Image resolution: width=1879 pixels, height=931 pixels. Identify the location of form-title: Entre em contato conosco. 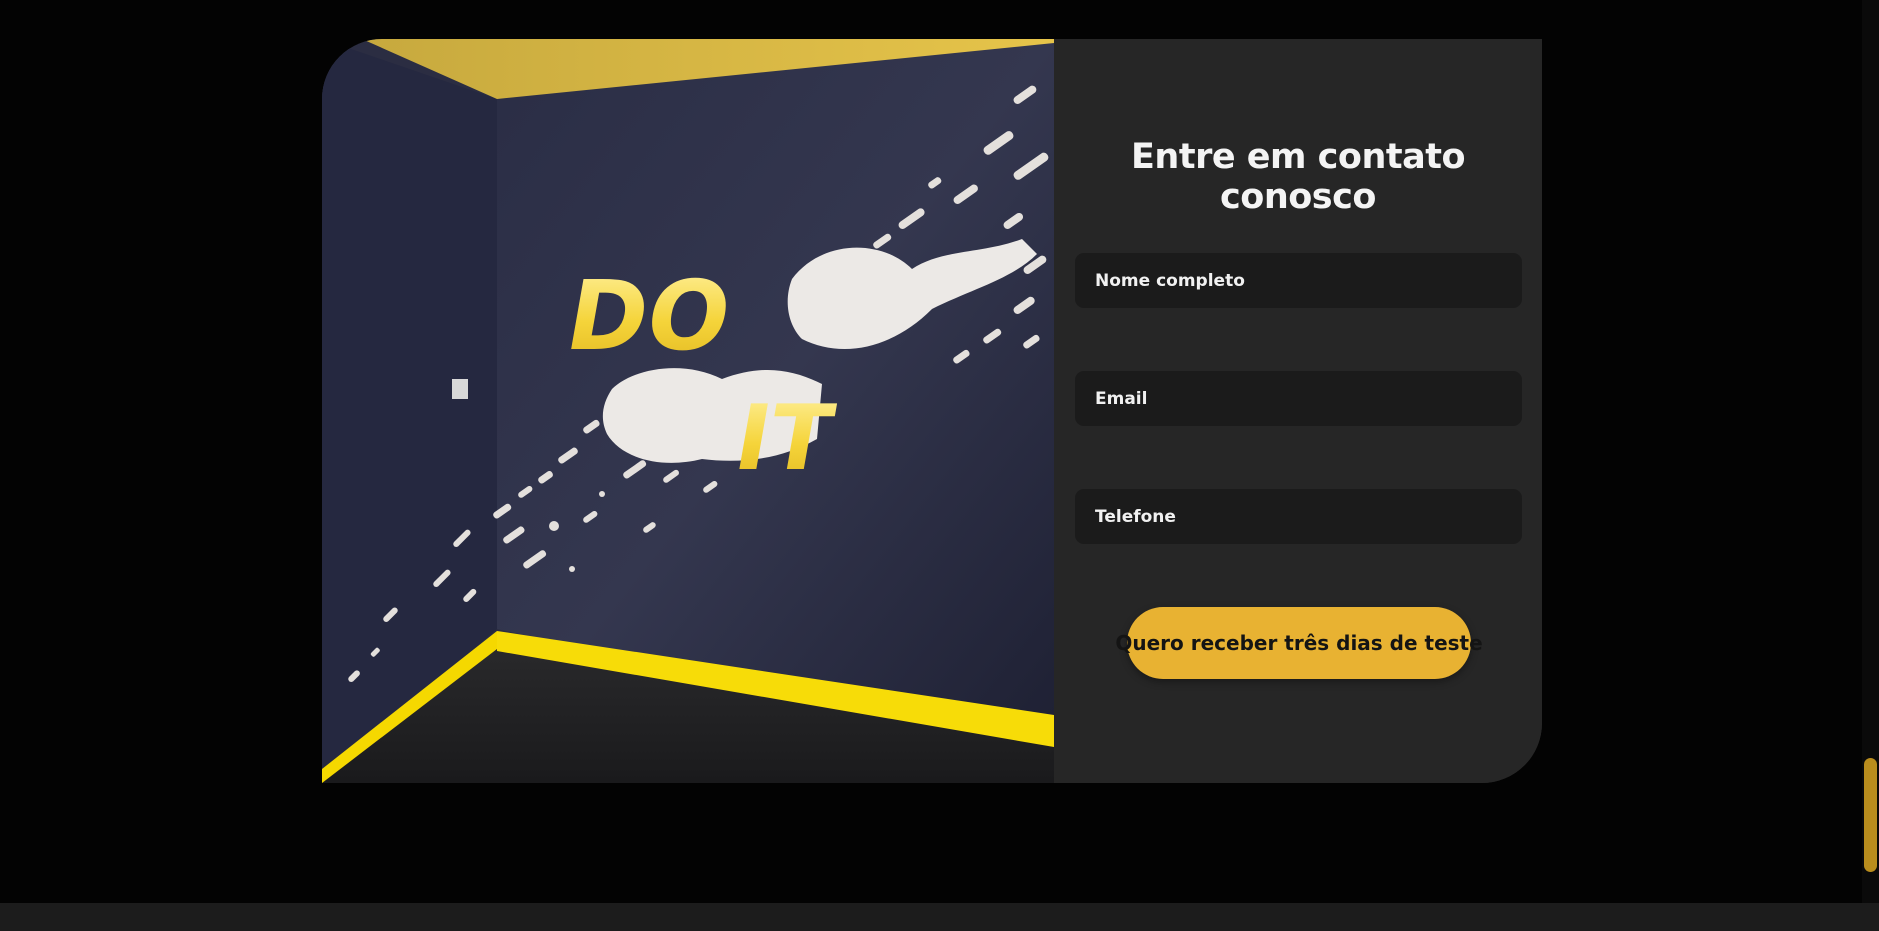
(1298, 177).